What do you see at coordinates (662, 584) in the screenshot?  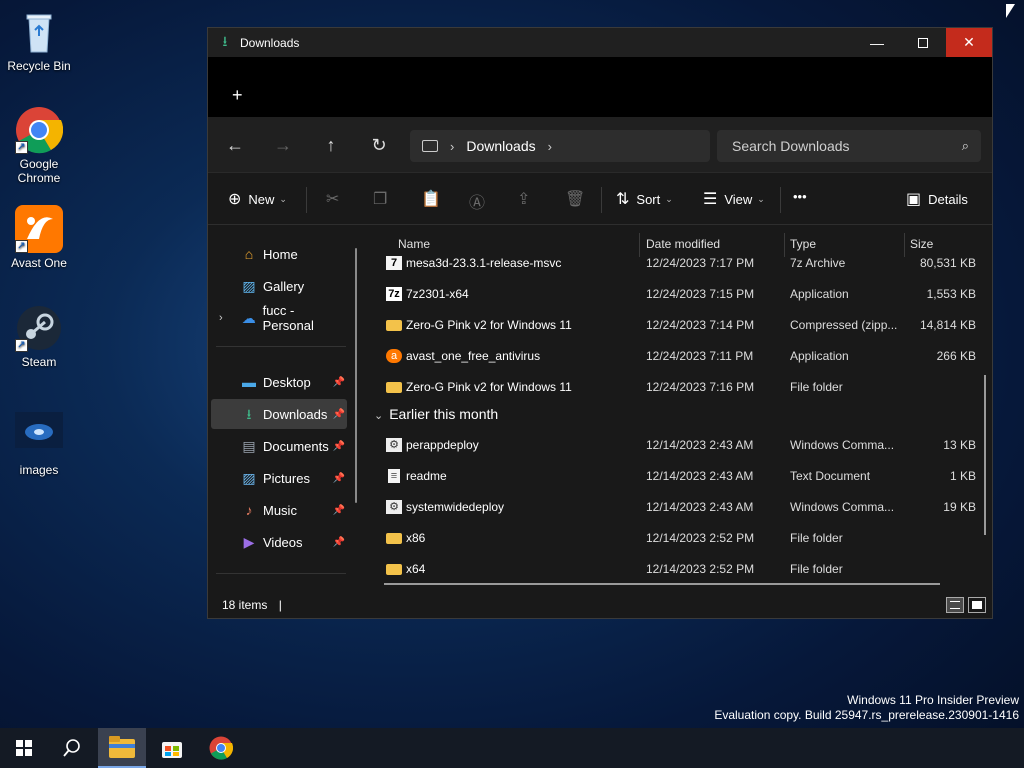 I see `horizontal-scrollbar` at bounding box center [662, 584].